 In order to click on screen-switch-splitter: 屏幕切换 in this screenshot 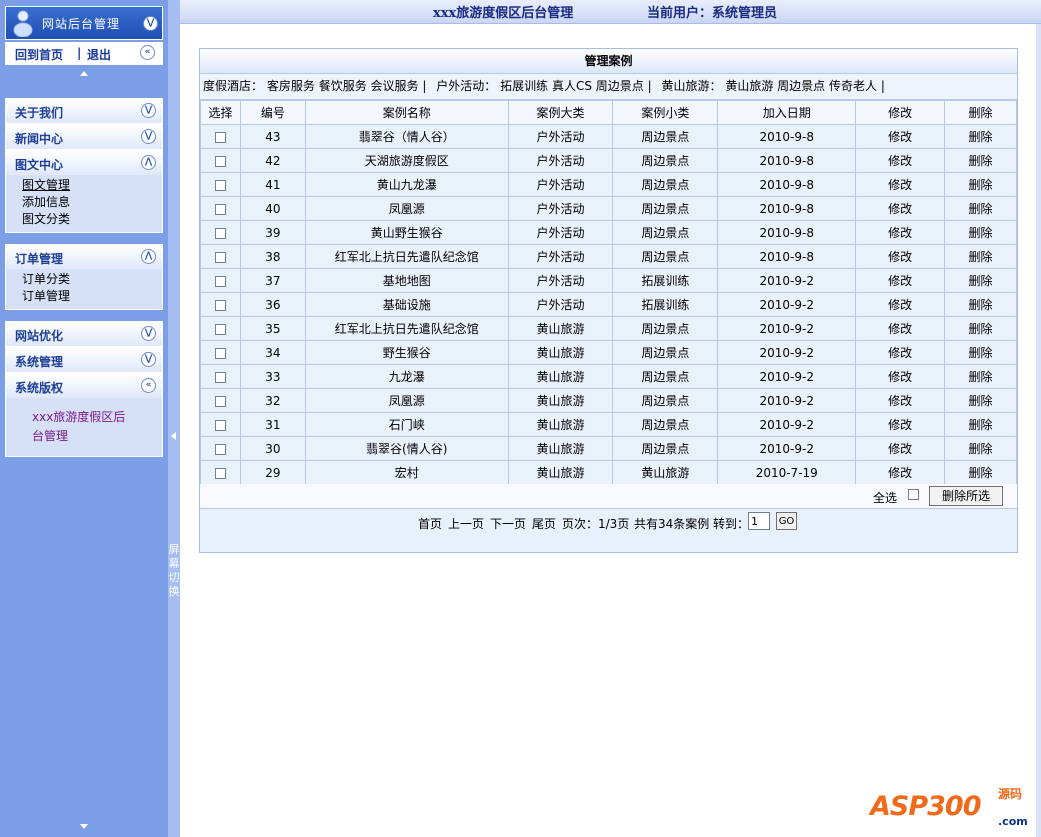, I will do `click(174, 418)`.